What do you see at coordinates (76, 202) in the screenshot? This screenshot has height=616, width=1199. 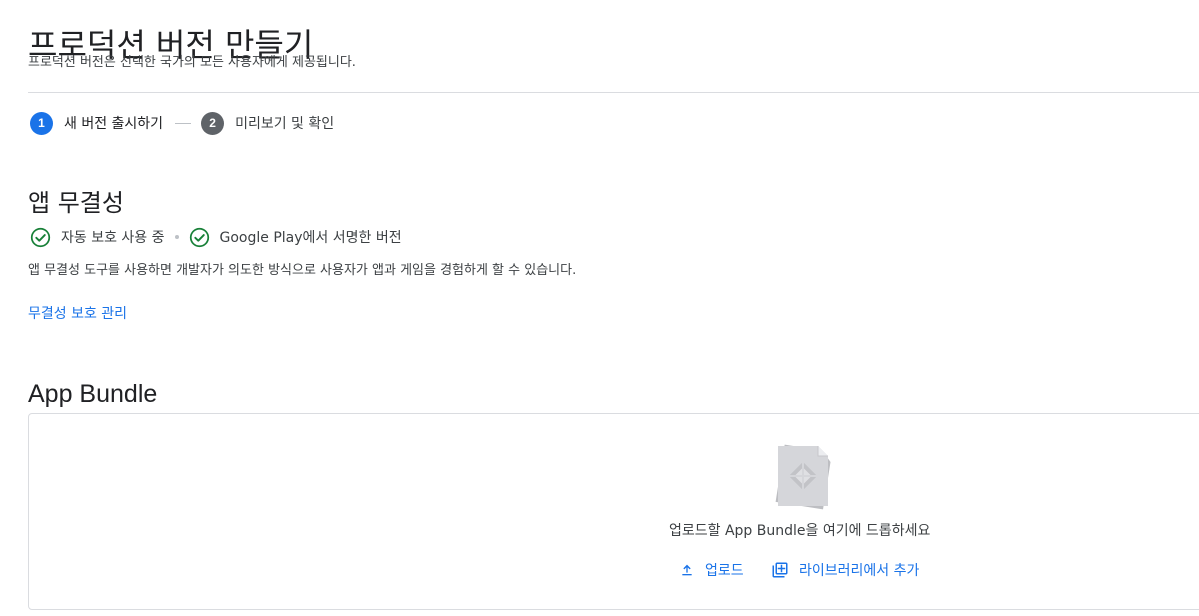 I see `app-integrity-heading: 앱 무결성` at bounding box center [76, 202].